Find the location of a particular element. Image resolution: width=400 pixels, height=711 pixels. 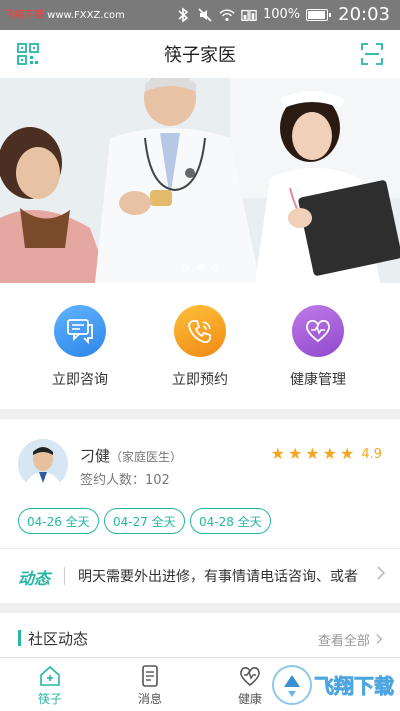

watermark-logo: 飞翔下载 is located at coordinates (332, 685).